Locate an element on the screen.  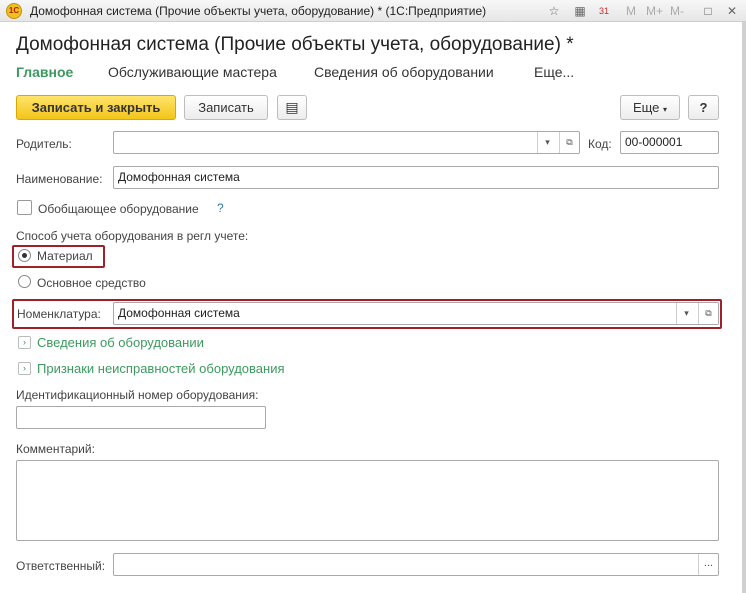
id-number-input is located at coordinates (141, 417).